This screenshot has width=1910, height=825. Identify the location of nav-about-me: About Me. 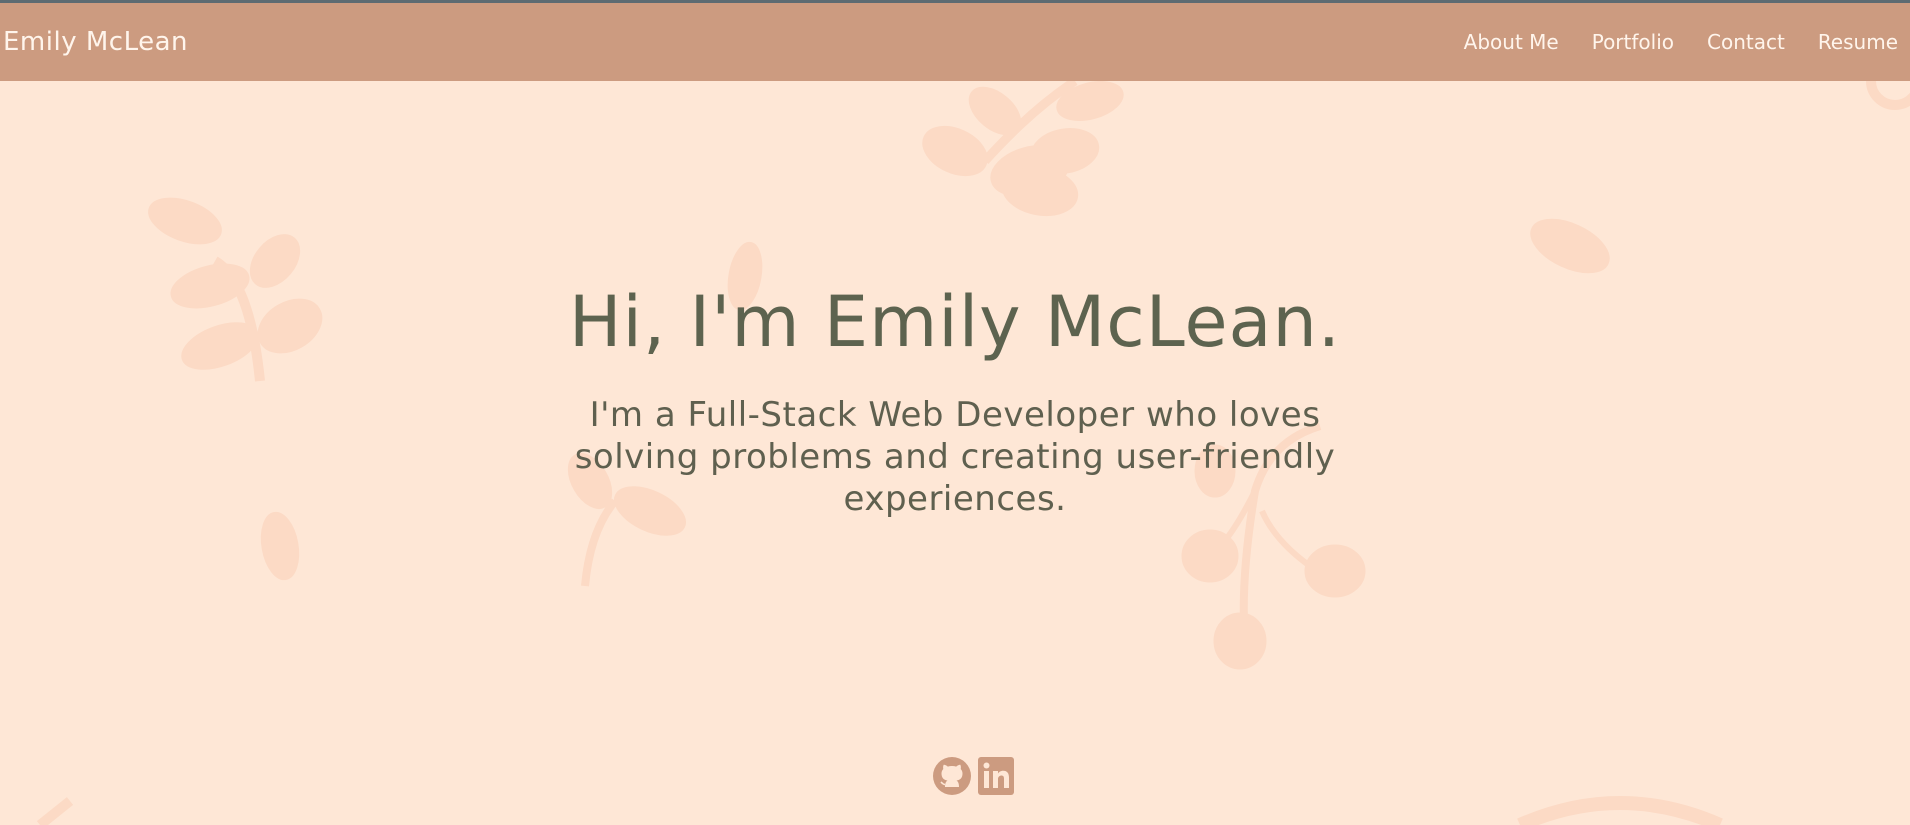
(1511, 42).